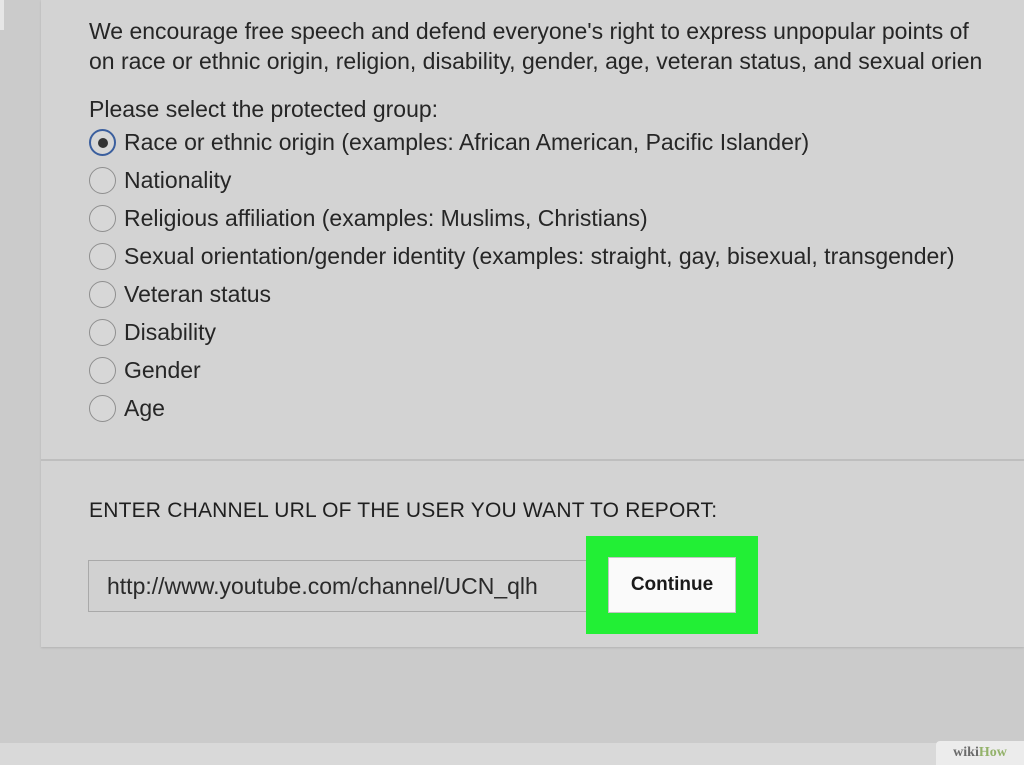  I want to click on radio-button-checked-icon, so click(102, 142).